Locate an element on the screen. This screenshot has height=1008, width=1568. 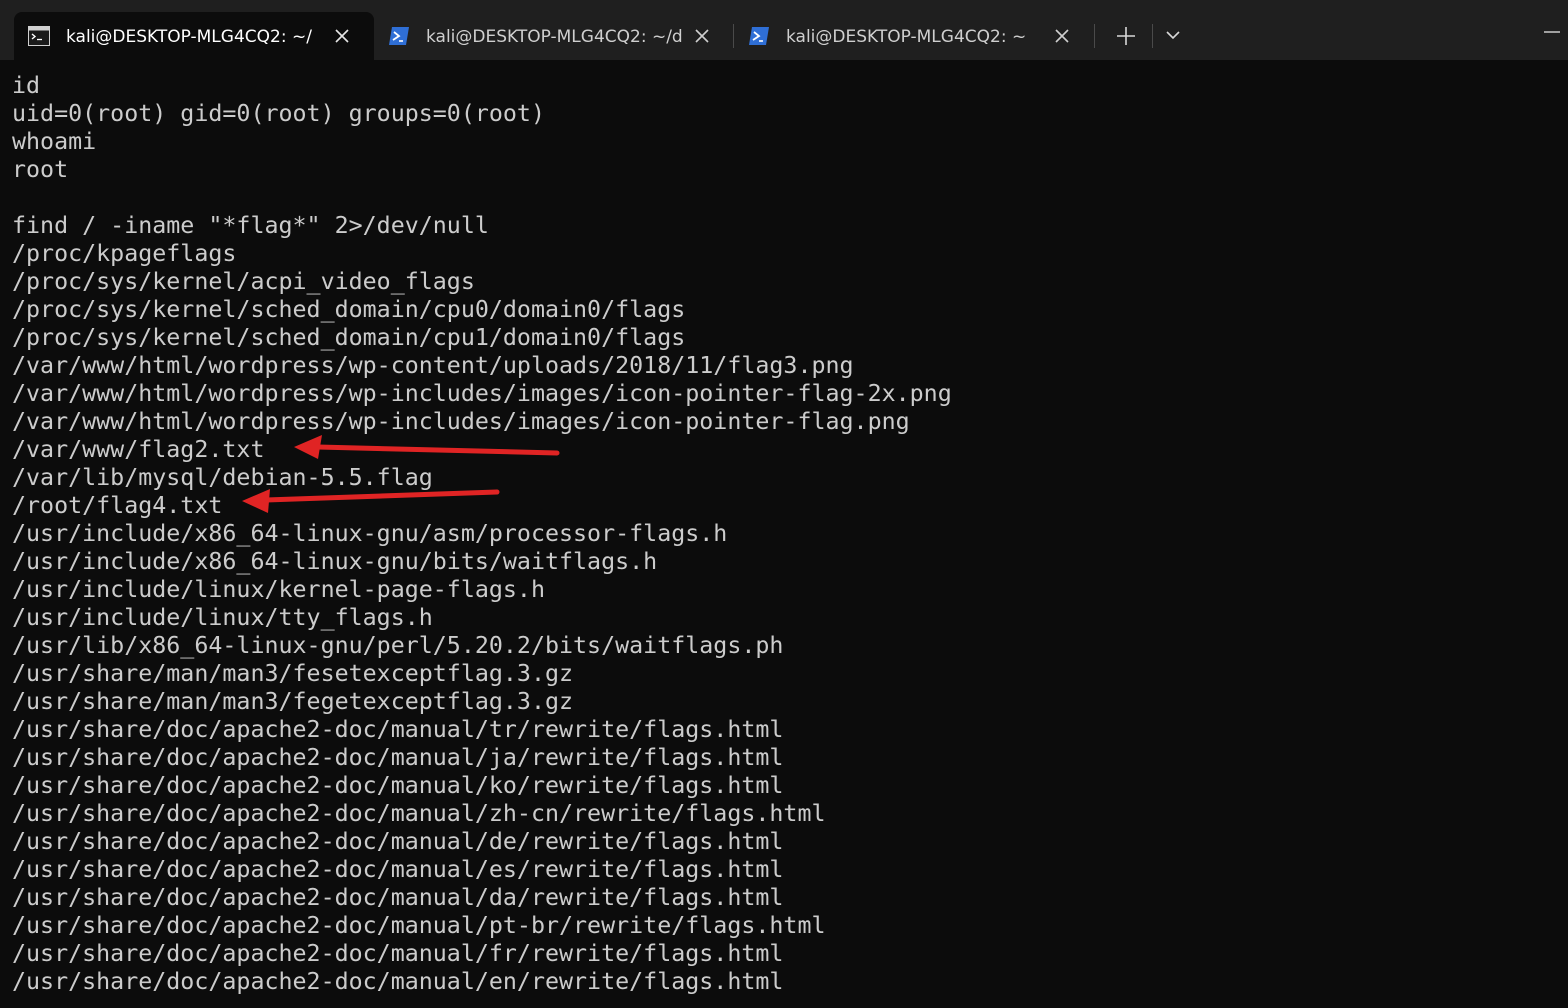
terminal-line: /root/flag4.txt is located at coordinates (117, 505).